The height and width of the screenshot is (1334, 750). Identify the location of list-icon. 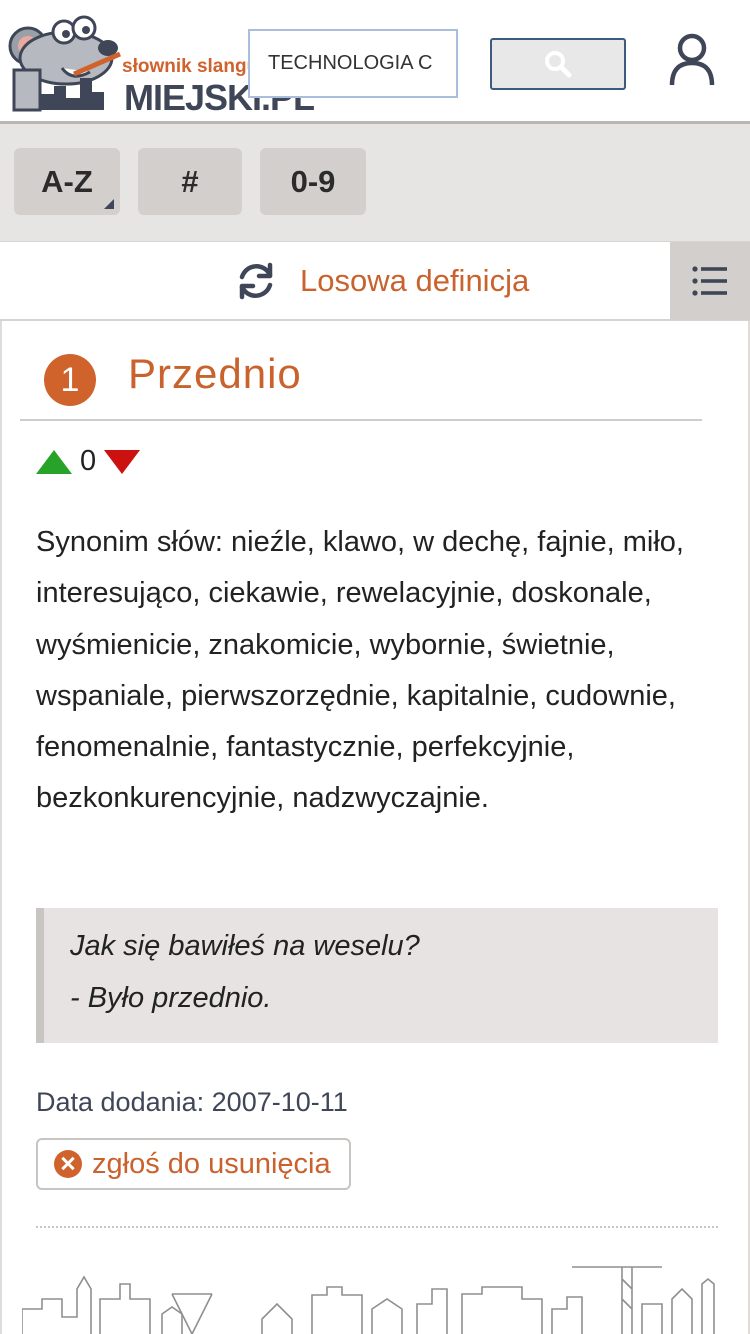
(709, 281).